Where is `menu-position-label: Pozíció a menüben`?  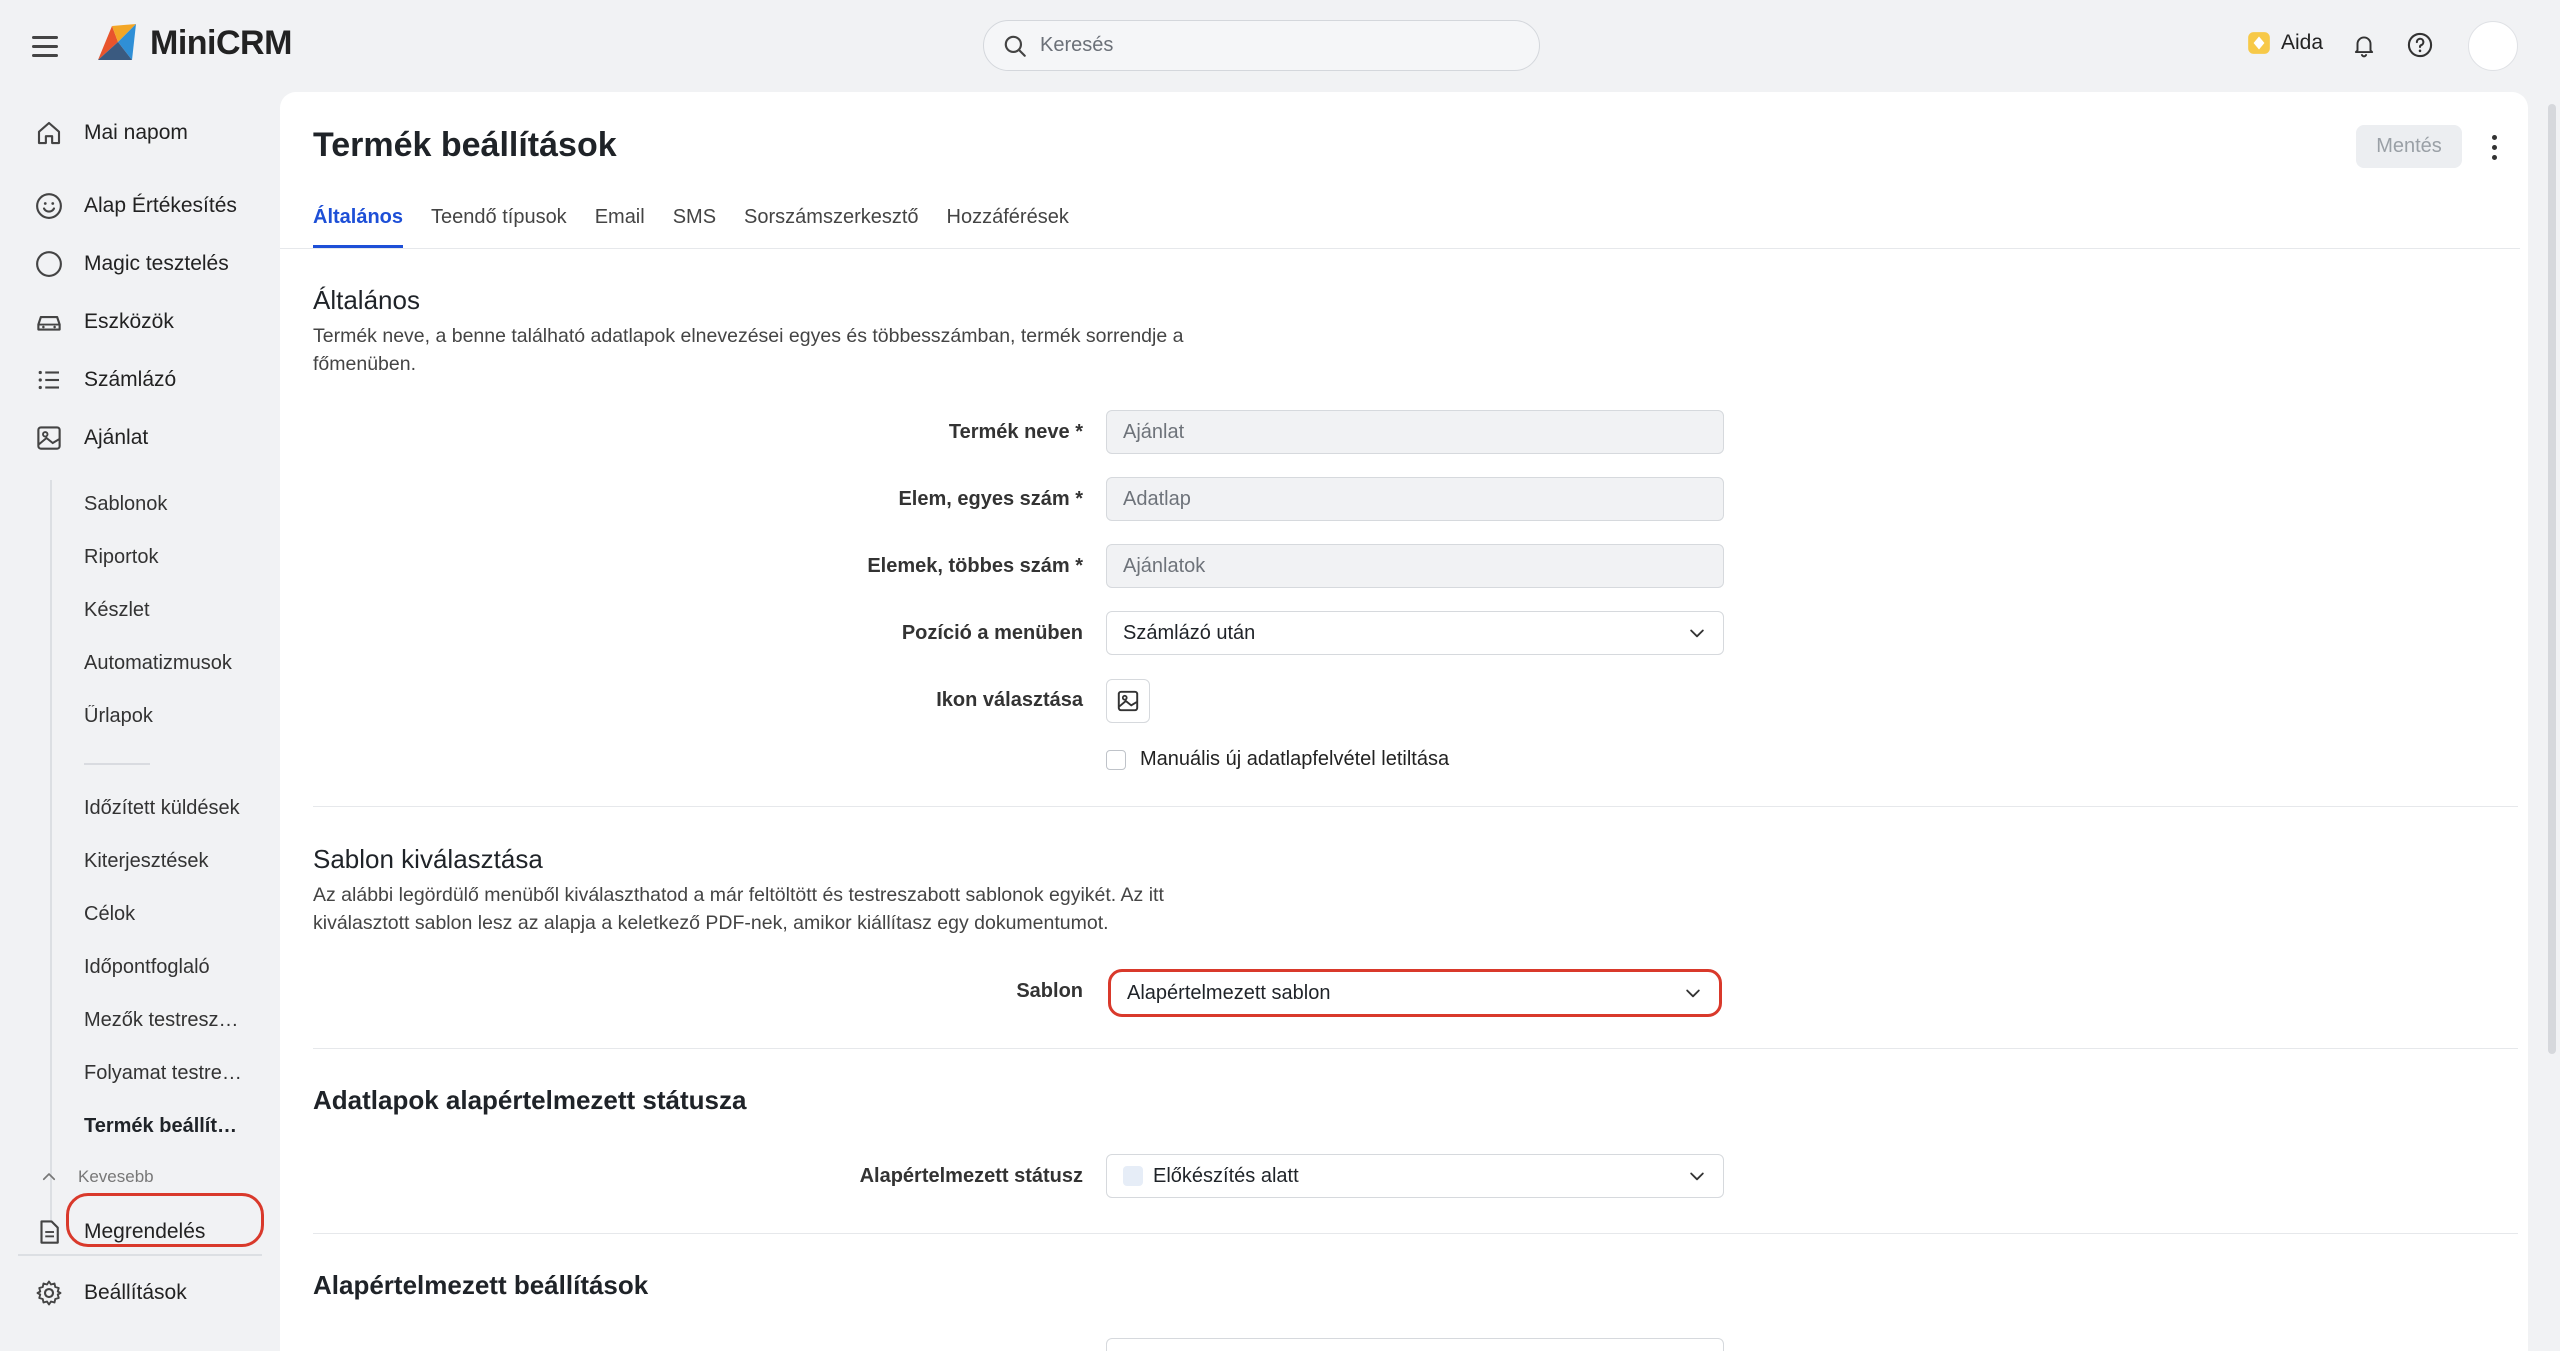
menu-position-label: Pozíció a menüben is located at coordinates (992, 633).